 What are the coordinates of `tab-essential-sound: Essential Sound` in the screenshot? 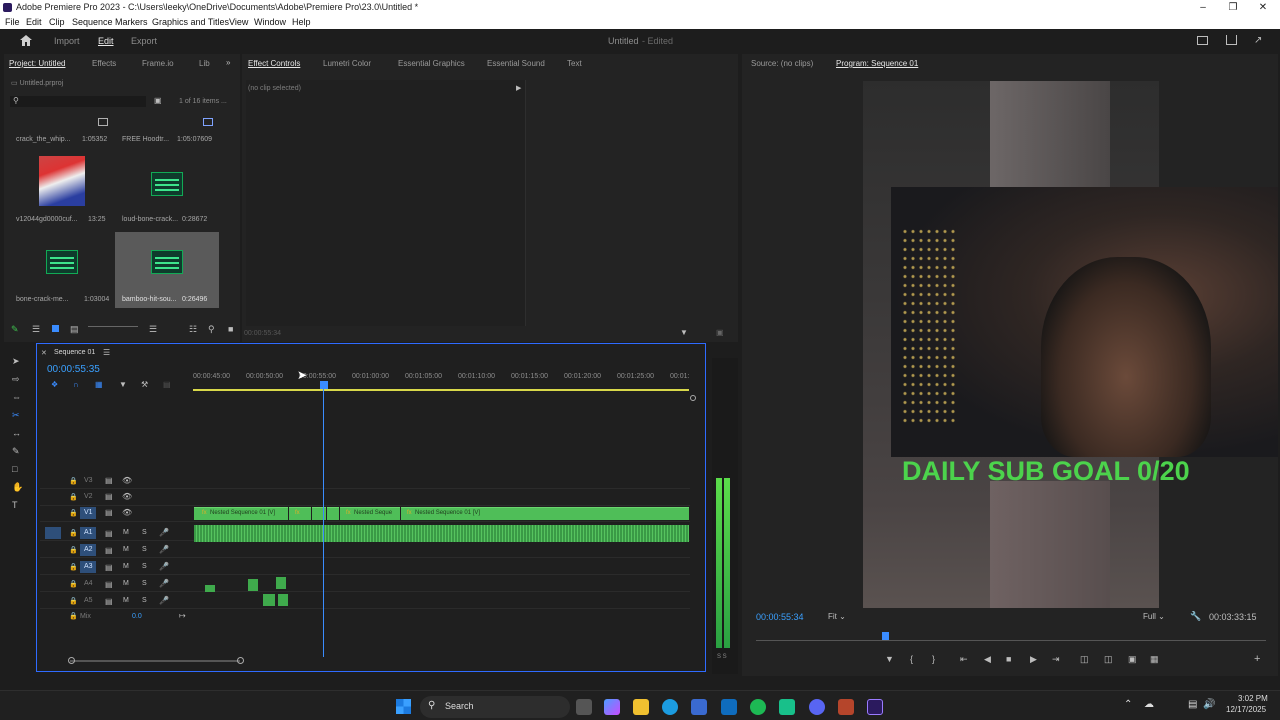 It's located at (516, 63).